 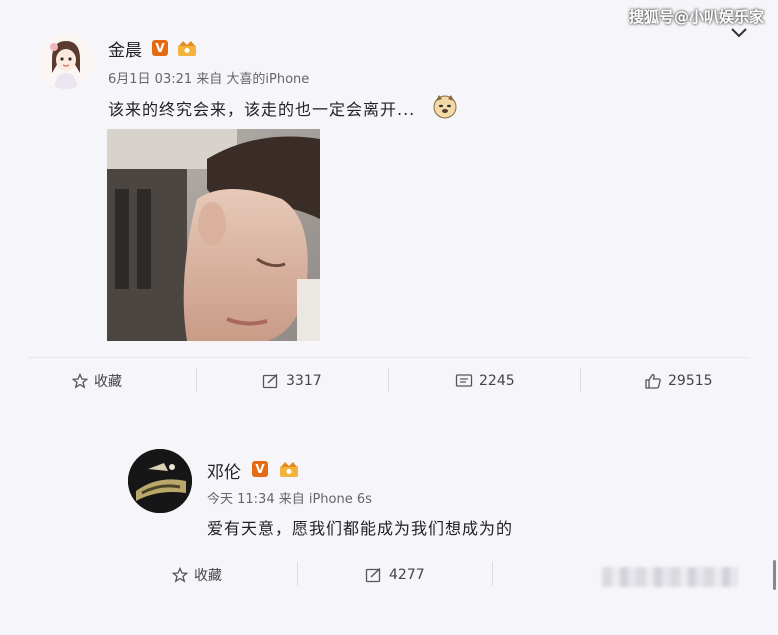 I want to click on post-image, so click(x=213, y=235).